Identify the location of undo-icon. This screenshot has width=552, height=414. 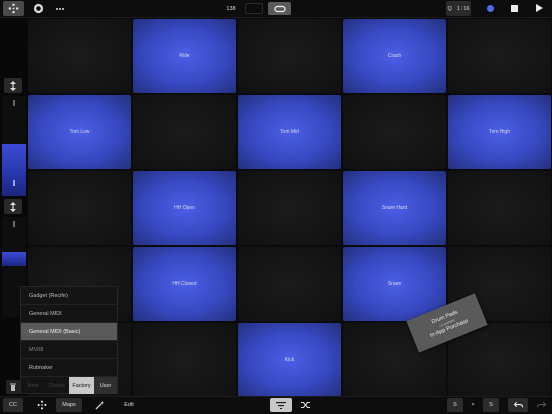
(518, 404).